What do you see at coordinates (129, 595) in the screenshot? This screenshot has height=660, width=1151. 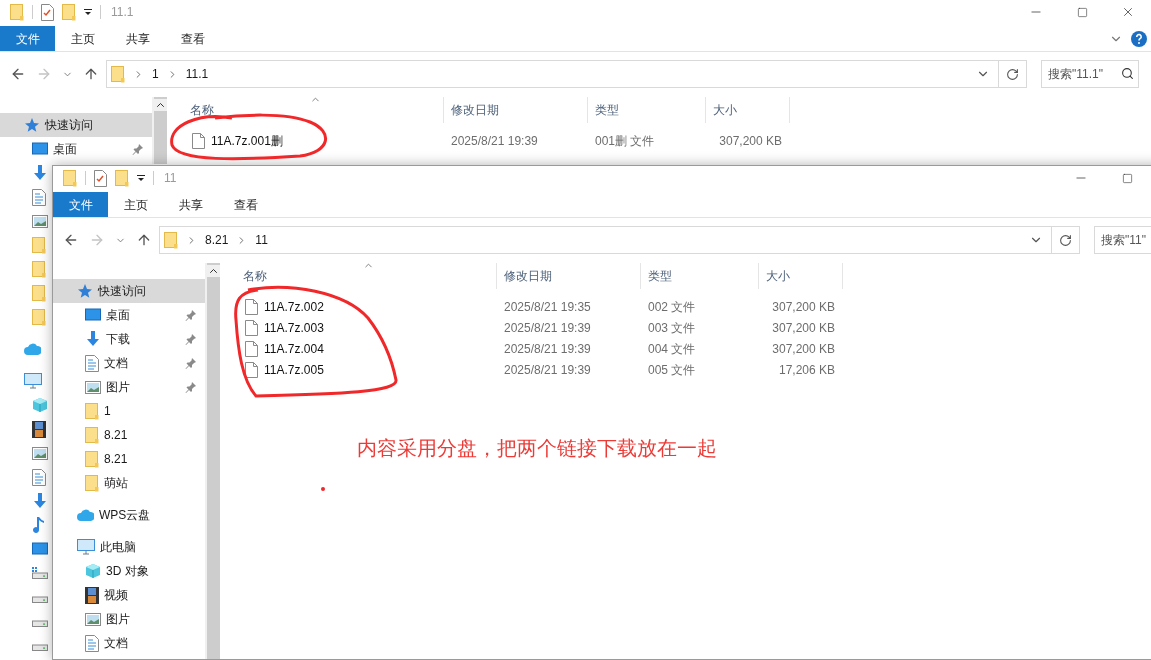 I see `nav-item: 视频` at bounding box center [129, 595].